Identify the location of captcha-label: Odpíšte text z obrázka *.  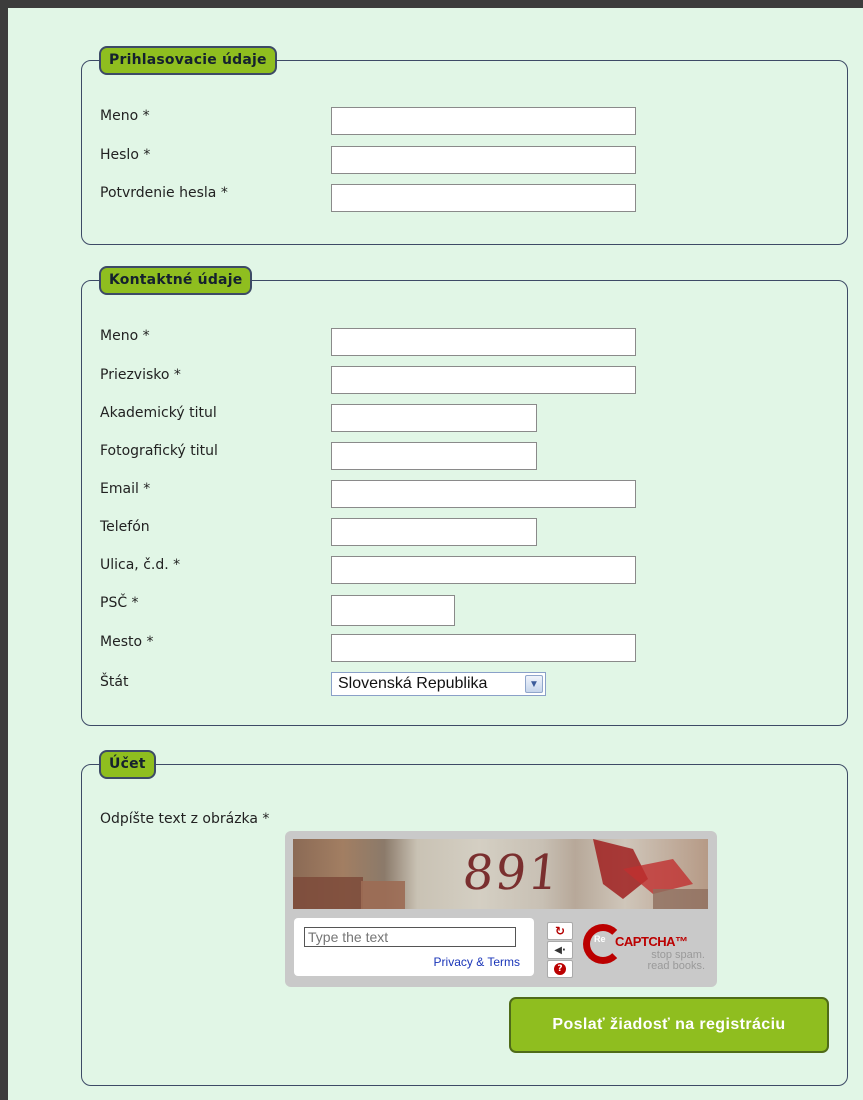
(185, 819).